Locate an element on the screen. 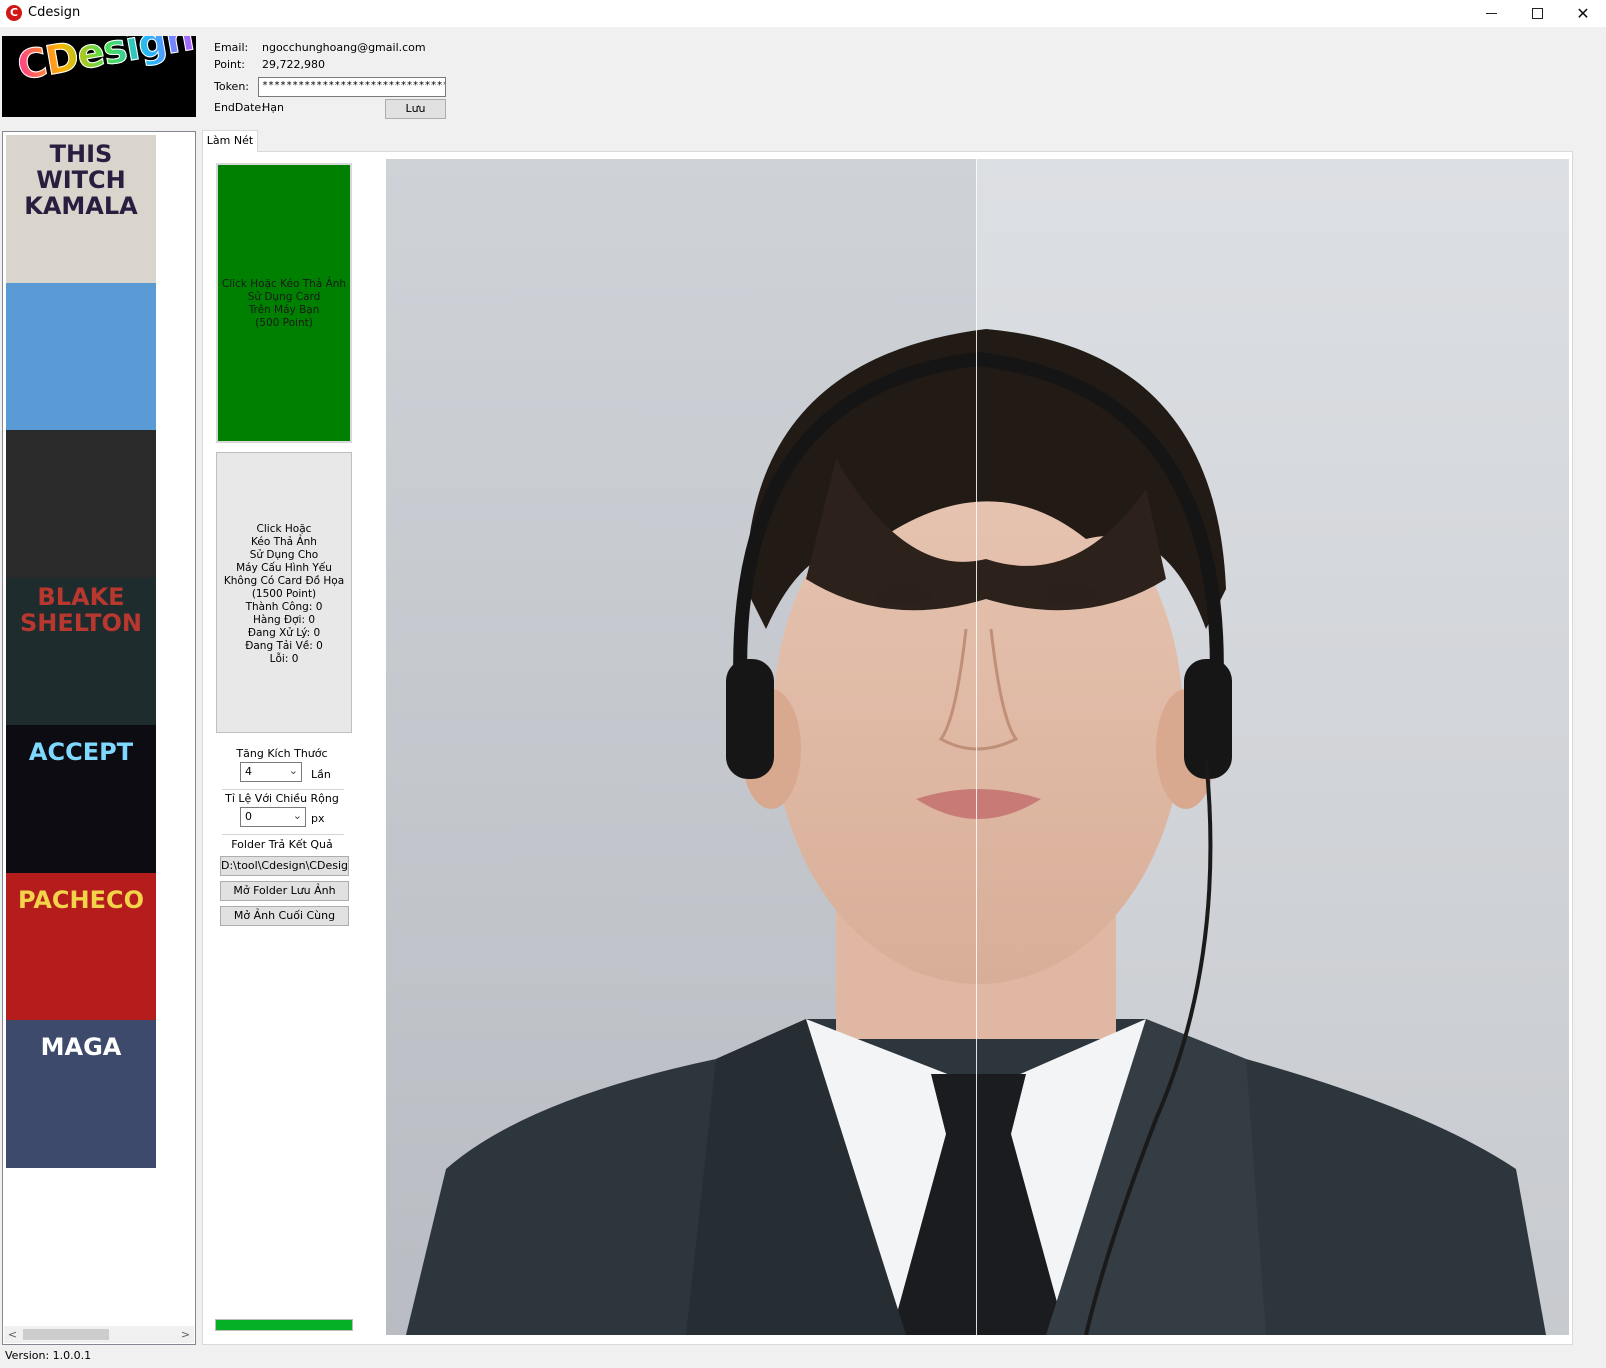 The height and width of the screenshot is (1368, 1606). width-ratio-label: Tỉ Lệ Với Chiều Rộng is located at coordinates (282, 798).